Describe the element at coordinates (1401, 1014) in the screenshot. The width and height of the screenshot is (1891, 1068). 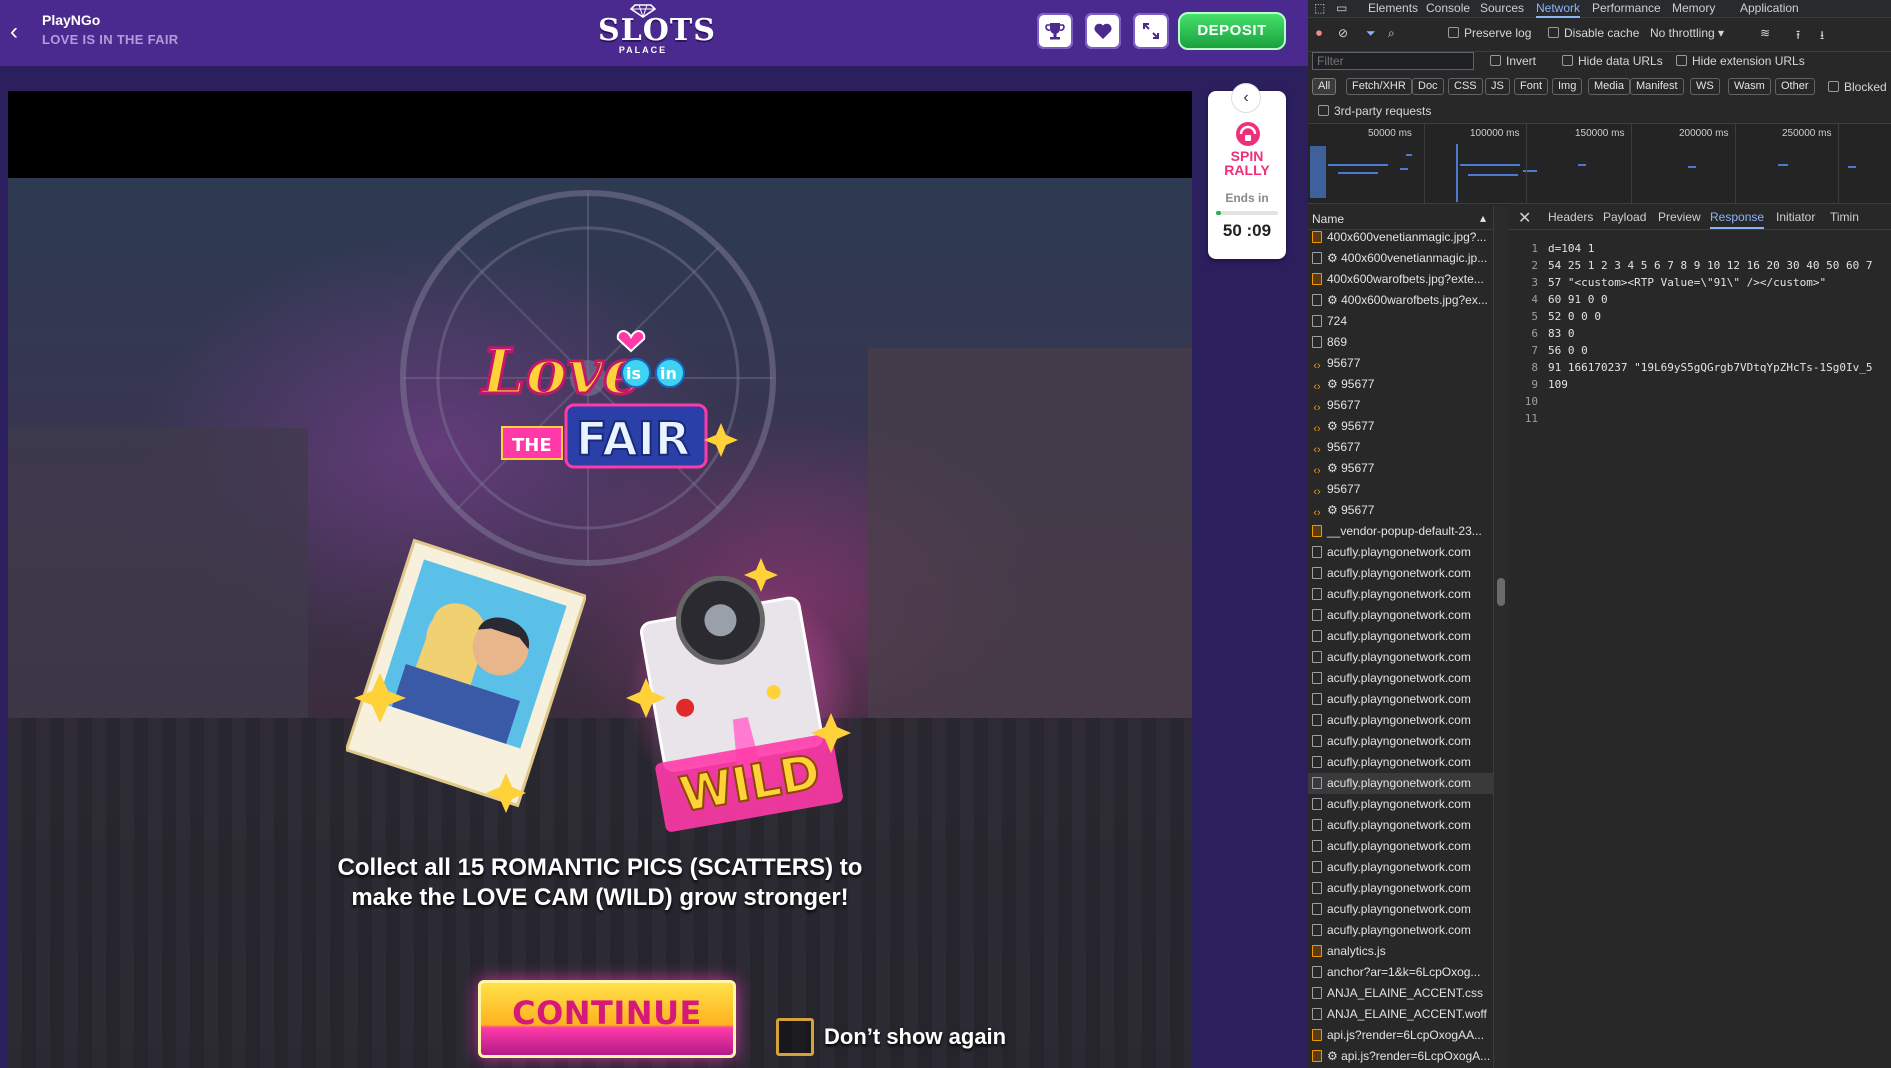
I see `request-row: ANJA_ELAINE_ACCENT.woff` at that location.